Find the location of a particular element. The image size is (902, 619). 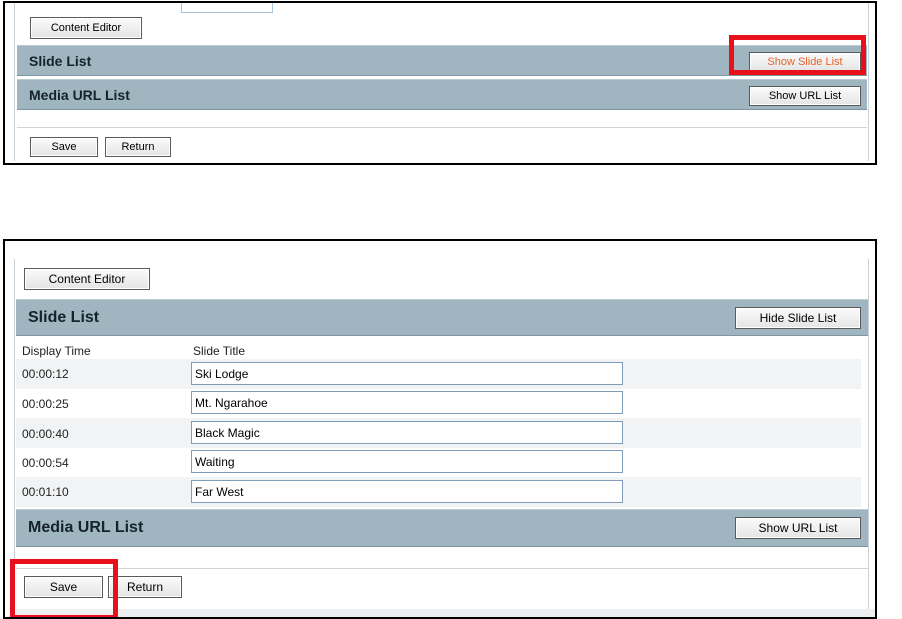

cropped-field-edge is located at coordinates (227, 8).